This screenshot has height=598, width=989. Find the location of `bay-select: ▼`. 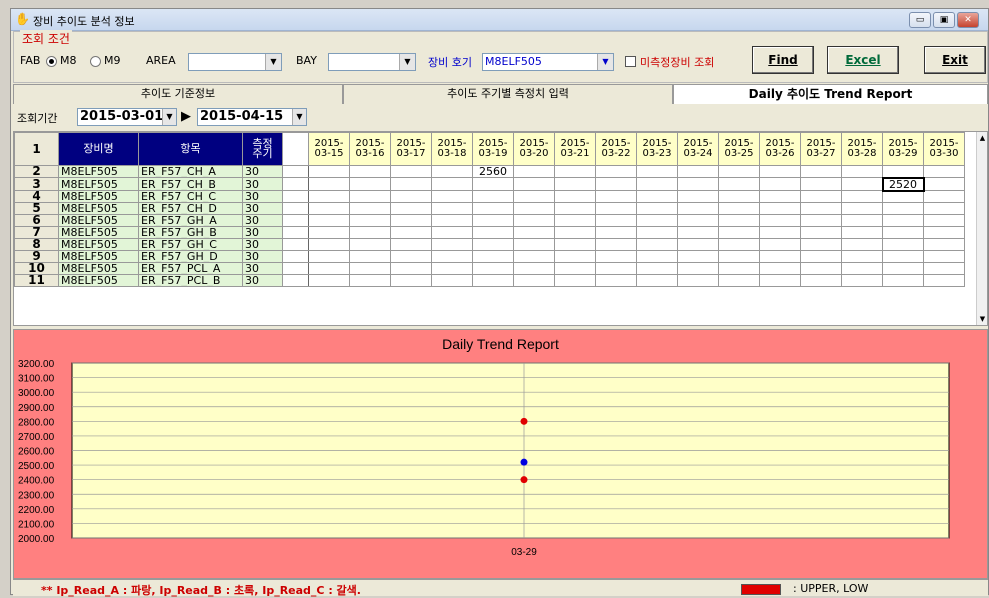

bay-select: ▼ is located at coordinates (372, 62).